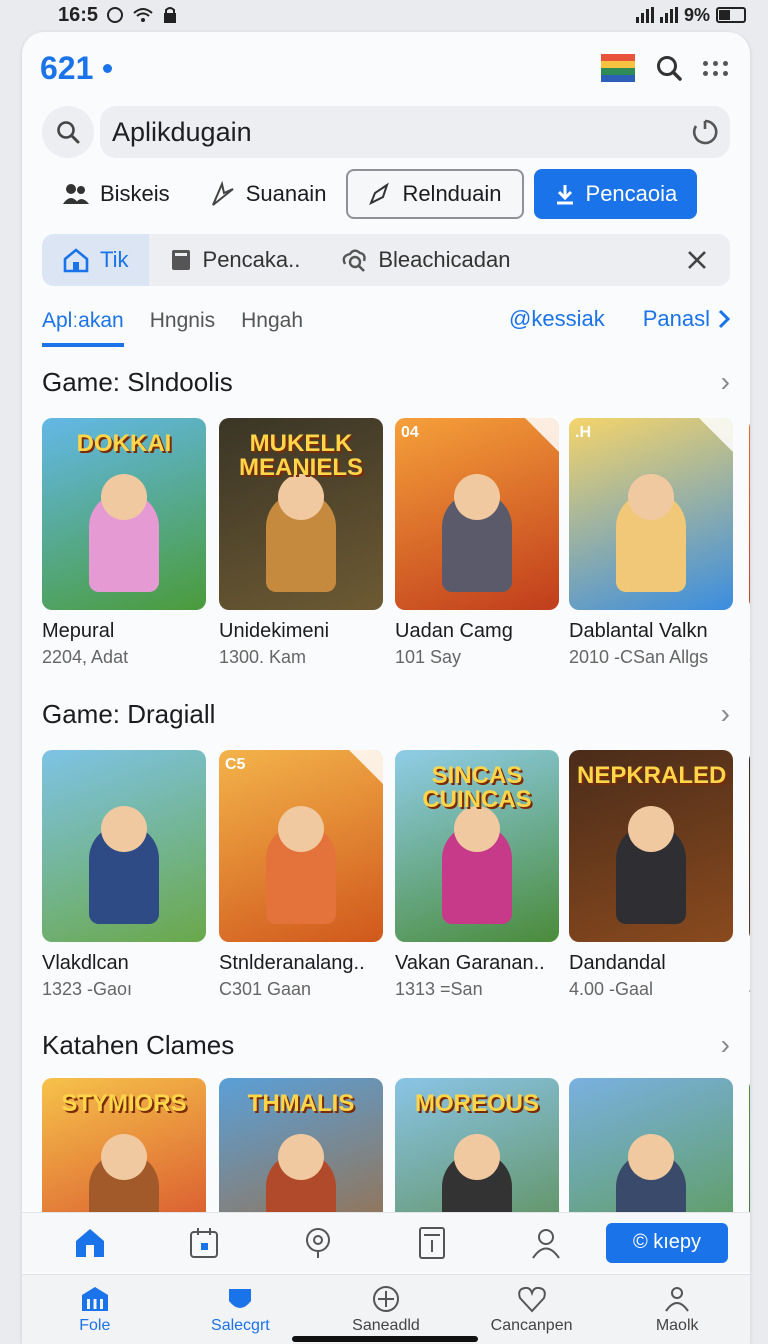 The image size is (768, 1344). I want to click on game-tile: DOKKAI Mepural 2204, Adat, so click(124, 543).